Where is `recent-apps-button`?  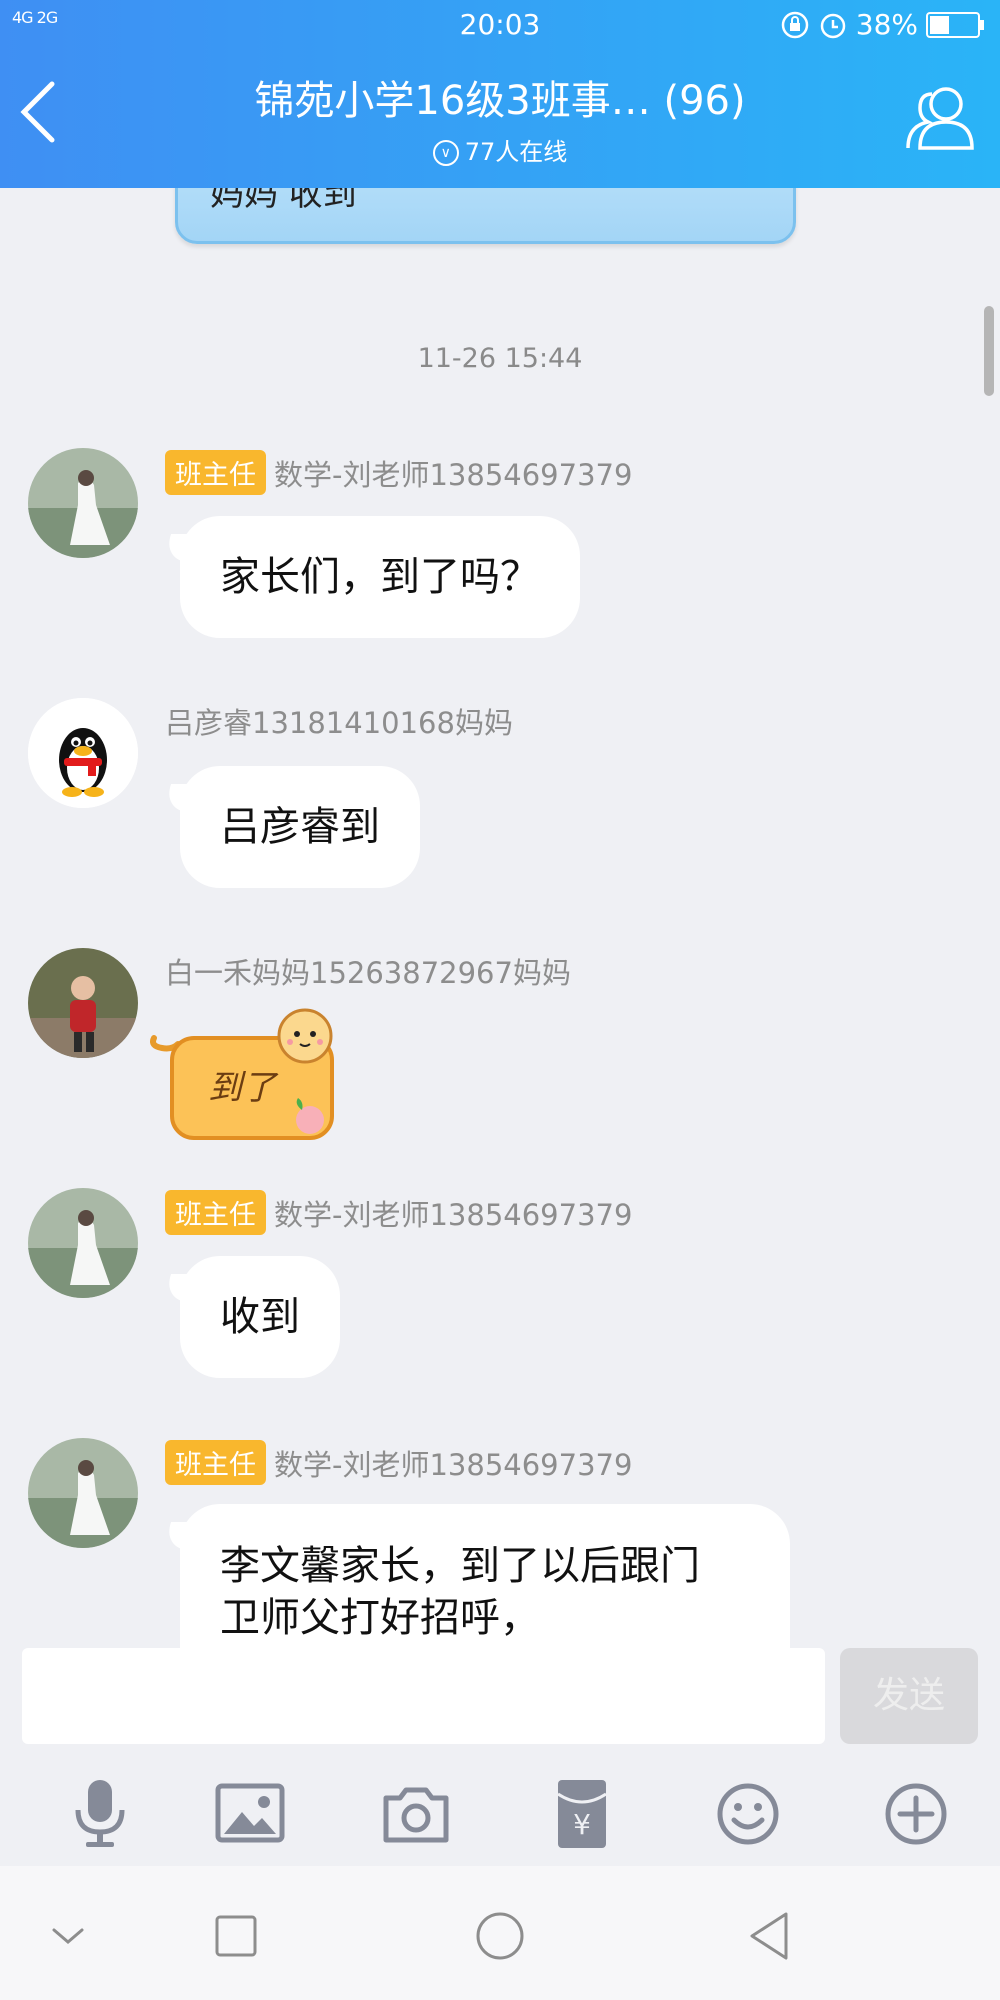
recent-apps-button is located at coordinates (236, 1936).